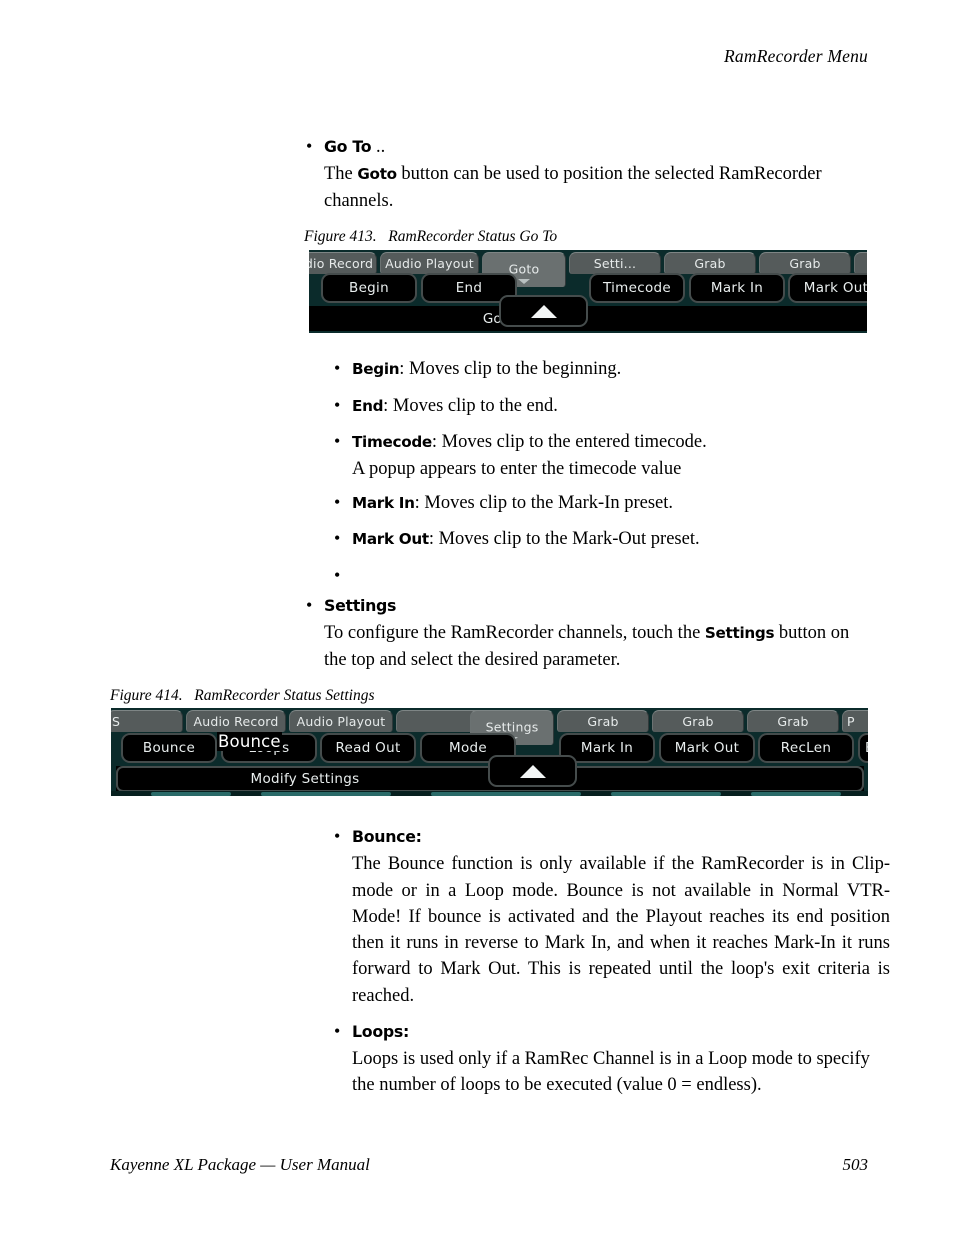 This screenshot has width=954, height=1235. What do you see at coordinates (377, 174) in the screenshot?
I see `goto-body-bold: Goto` at bounding box center [377, 174].